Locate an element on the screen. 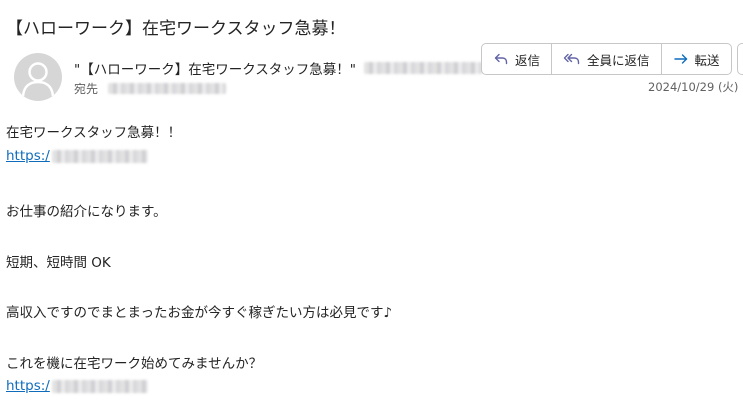  recipient-address-redacted is located at coordinates (167, 88).